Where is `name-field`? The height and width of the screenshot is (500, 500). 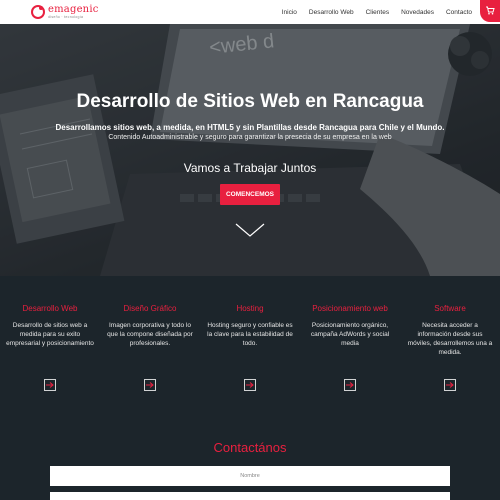
name-field is located at coordinates (250, 476).